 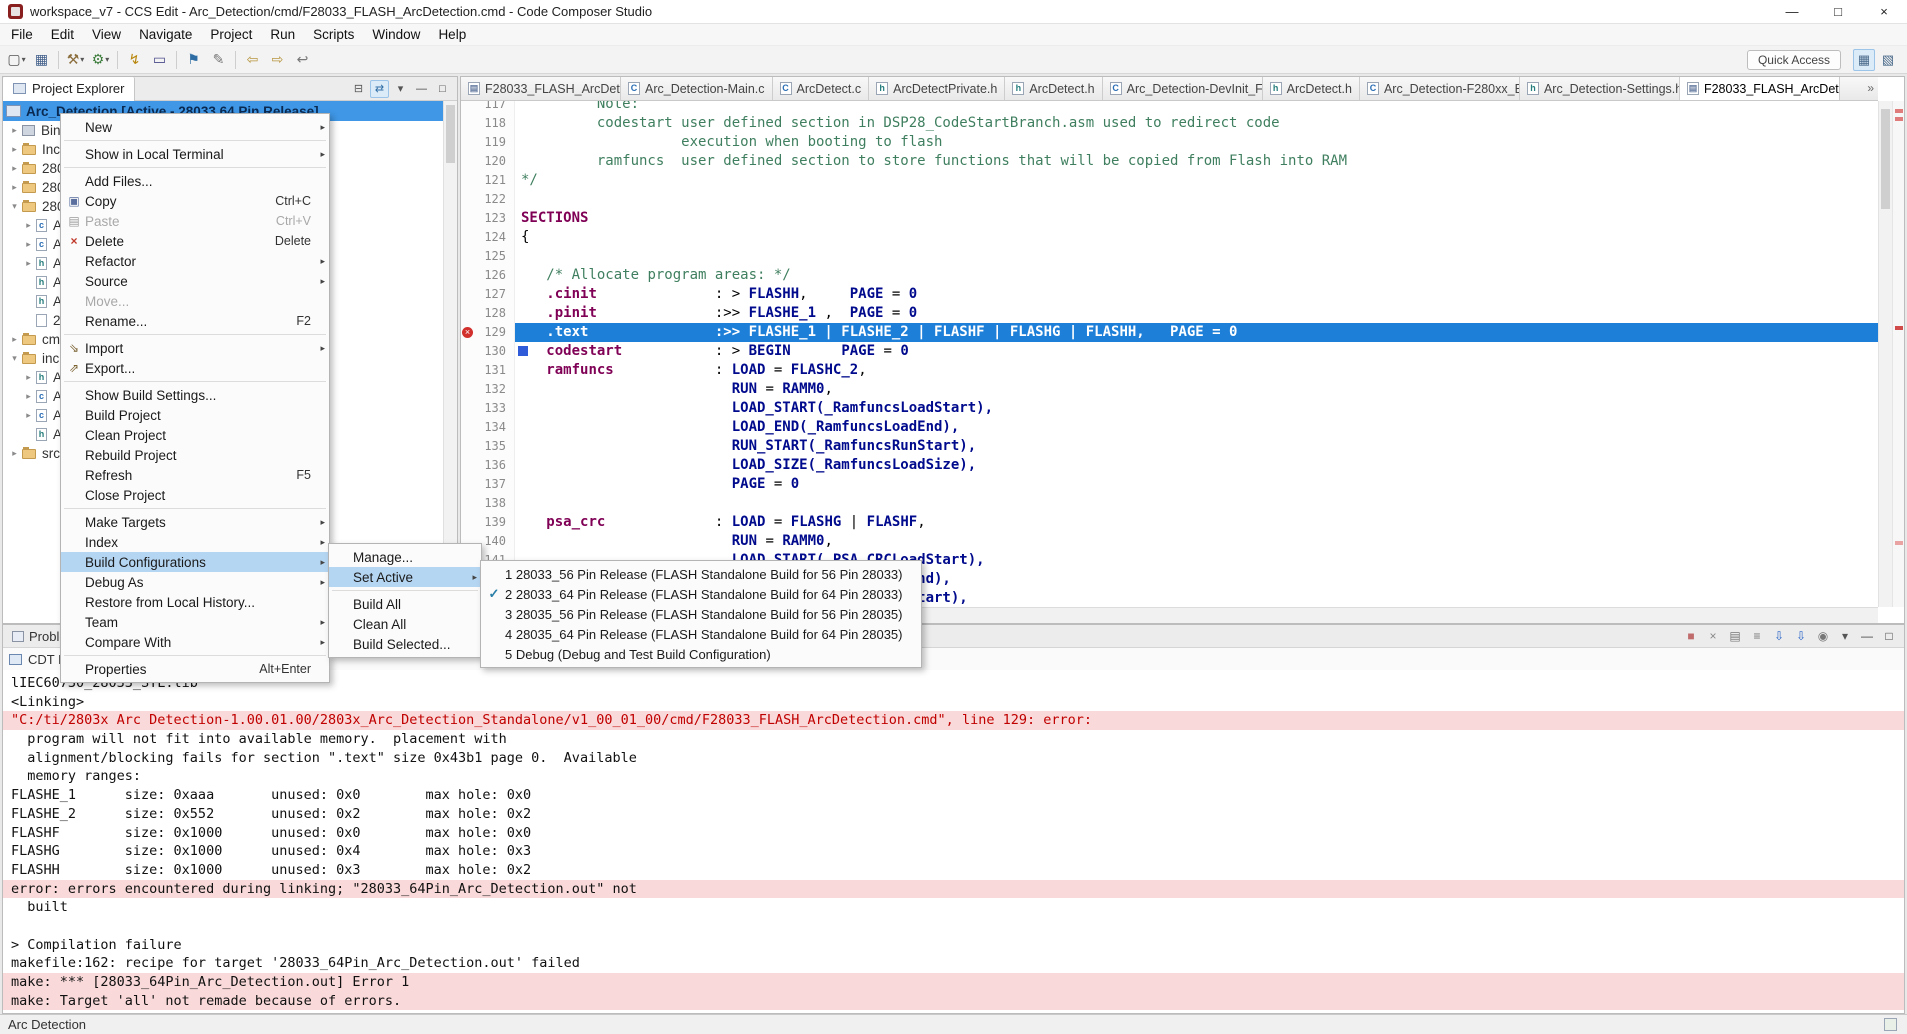 I want to click on back-button: ⇦, so click(x=252, y=59).